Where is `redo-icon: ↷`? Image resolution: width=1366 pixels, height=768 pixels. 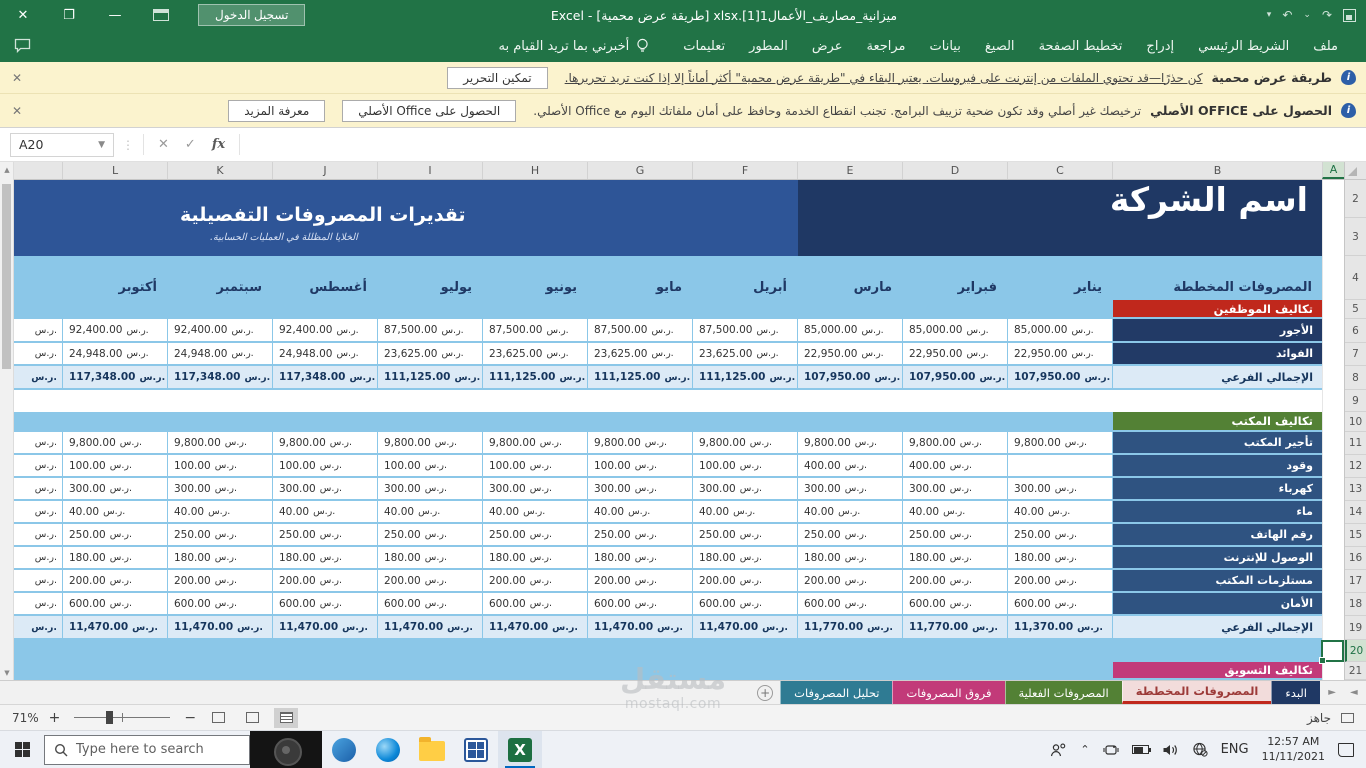
redo-icon: ↷ is located at coordinates (1327, 15).